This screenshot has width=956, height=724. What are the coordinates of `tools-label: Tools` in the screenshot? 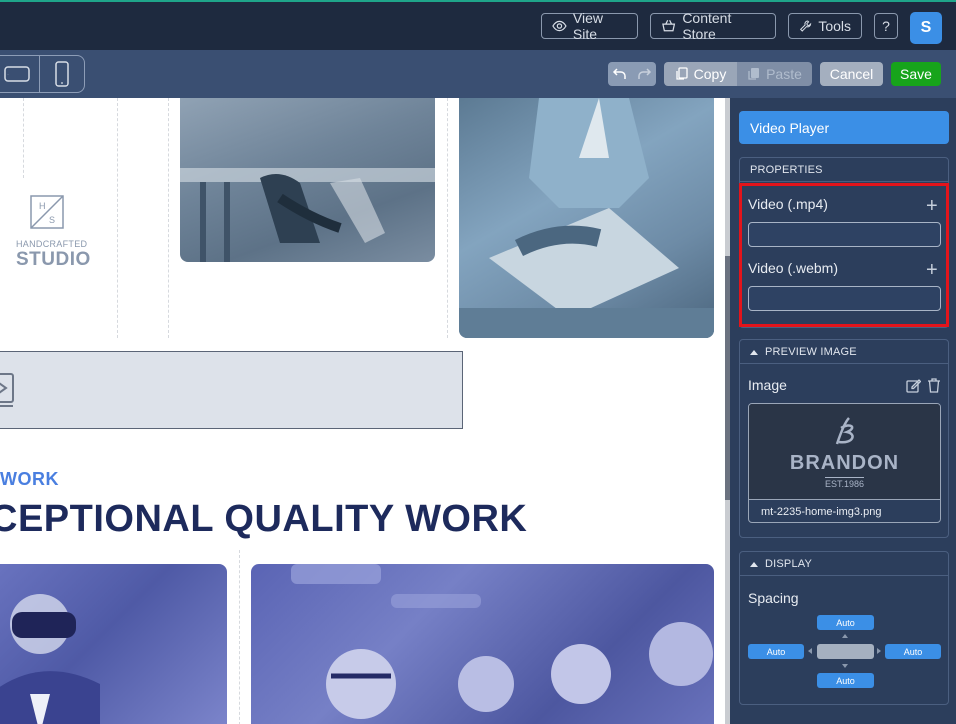 It's located at (834, 26).